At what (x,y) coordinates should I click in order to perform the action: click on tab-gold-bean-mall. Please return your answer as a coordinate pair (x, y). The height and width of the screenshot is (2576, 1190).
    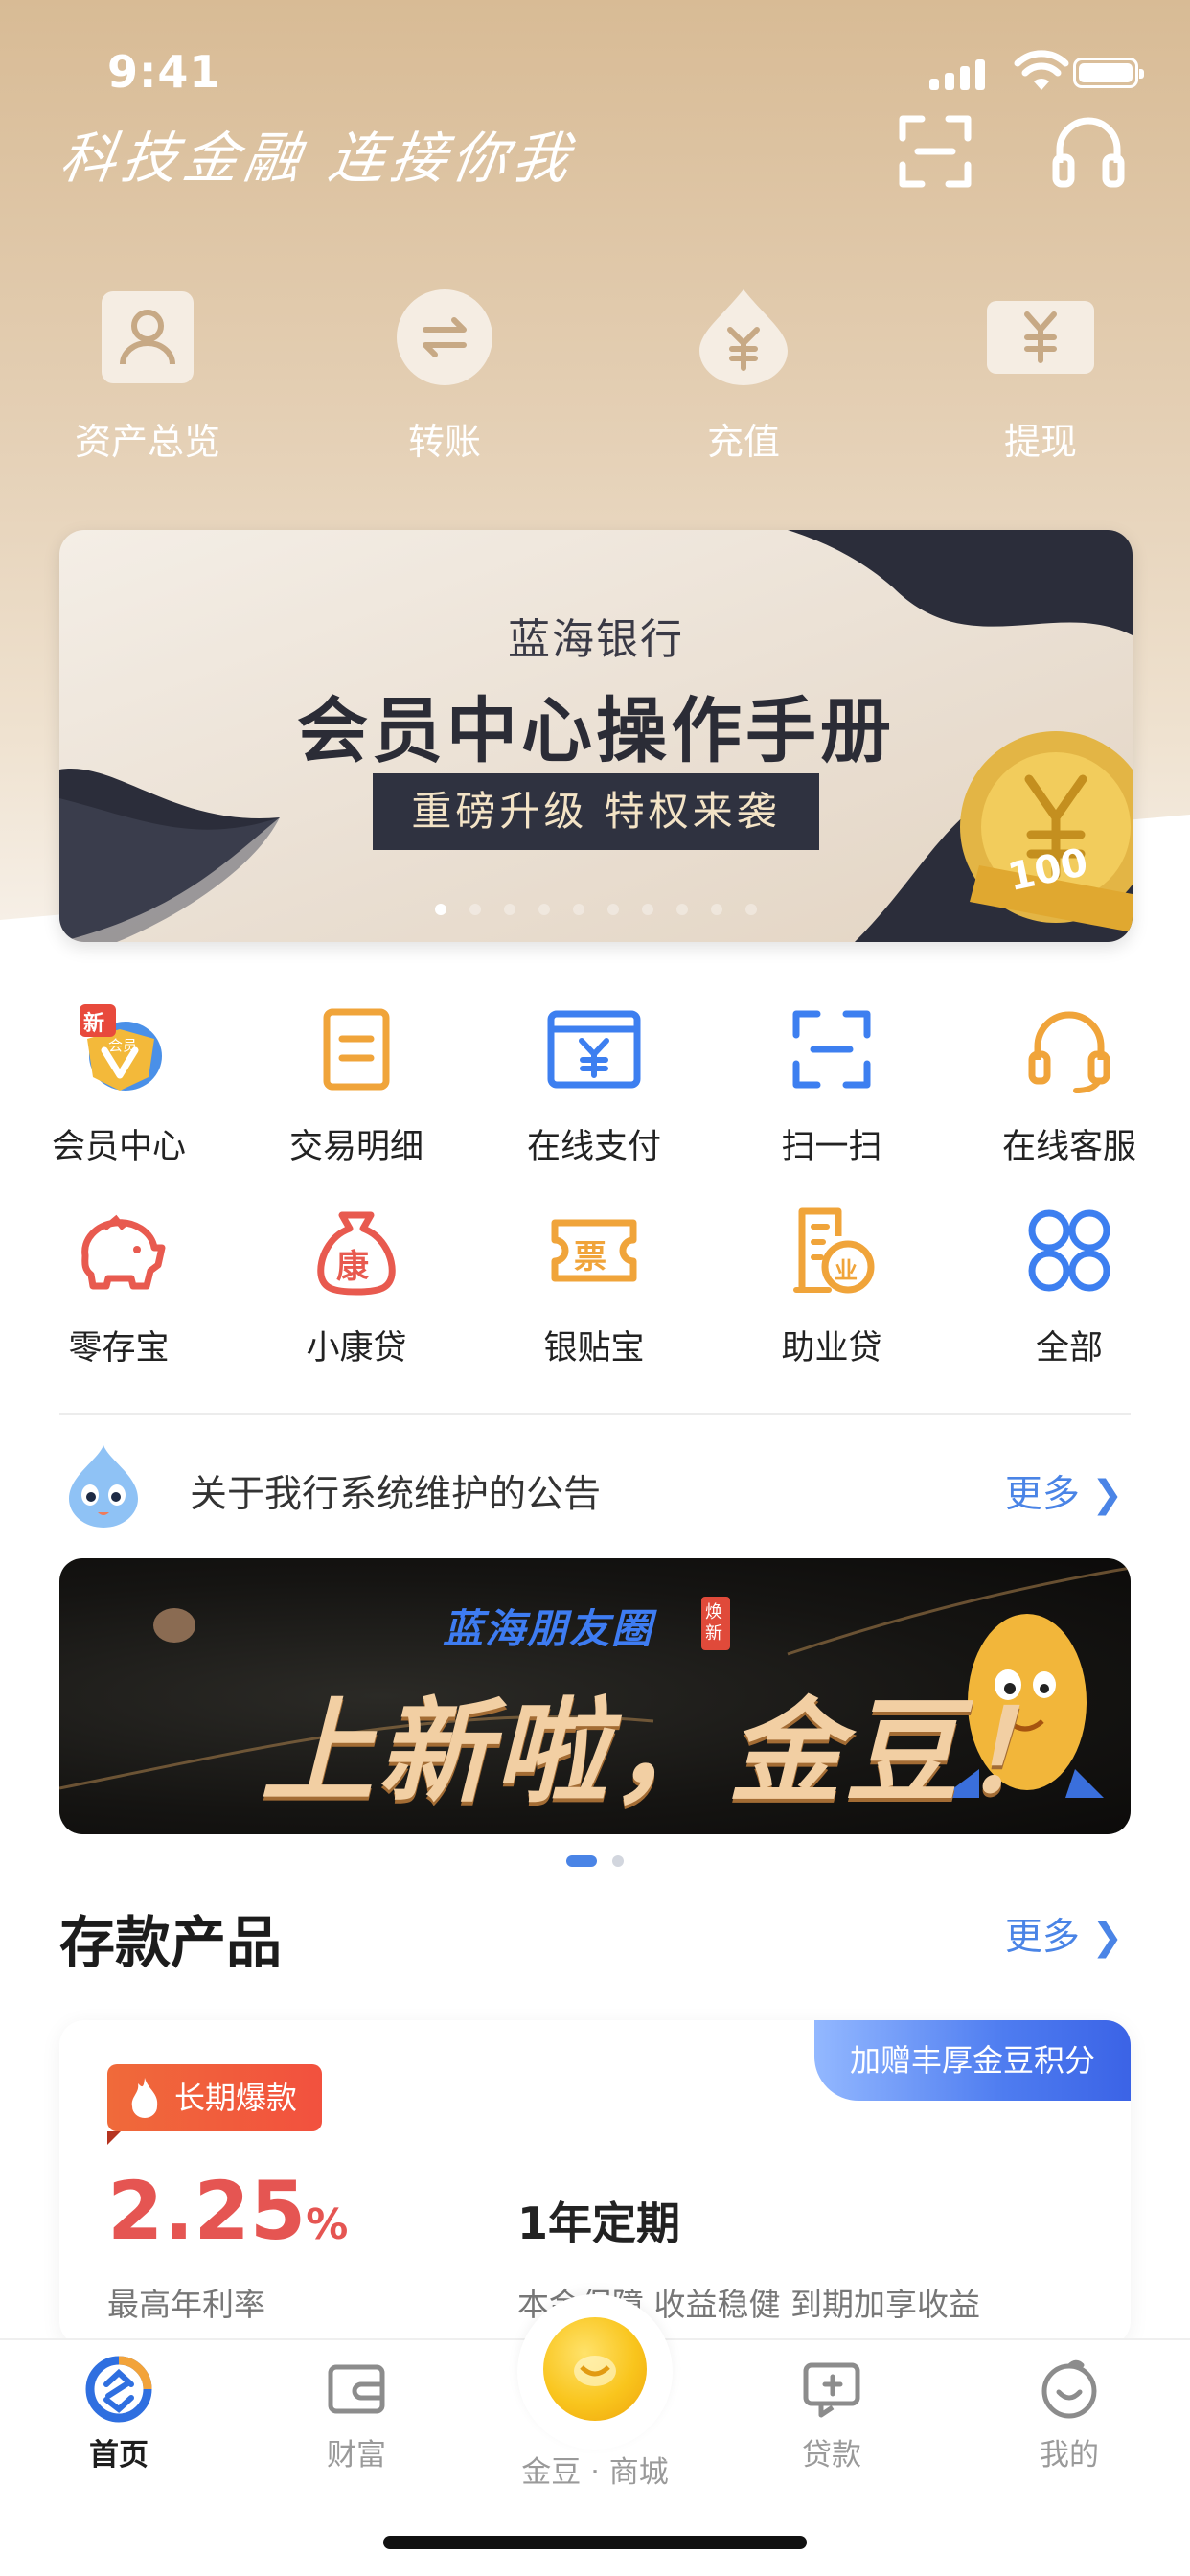
    Looking at the image, I should click on (595, 2372).